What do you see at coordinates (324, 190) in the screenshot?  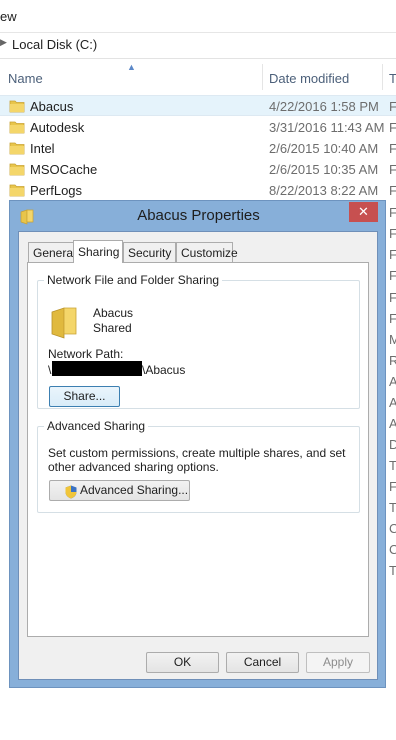 I see `file-date: 8/22/2013 8:22 AM` at bounding box center [324, 190].